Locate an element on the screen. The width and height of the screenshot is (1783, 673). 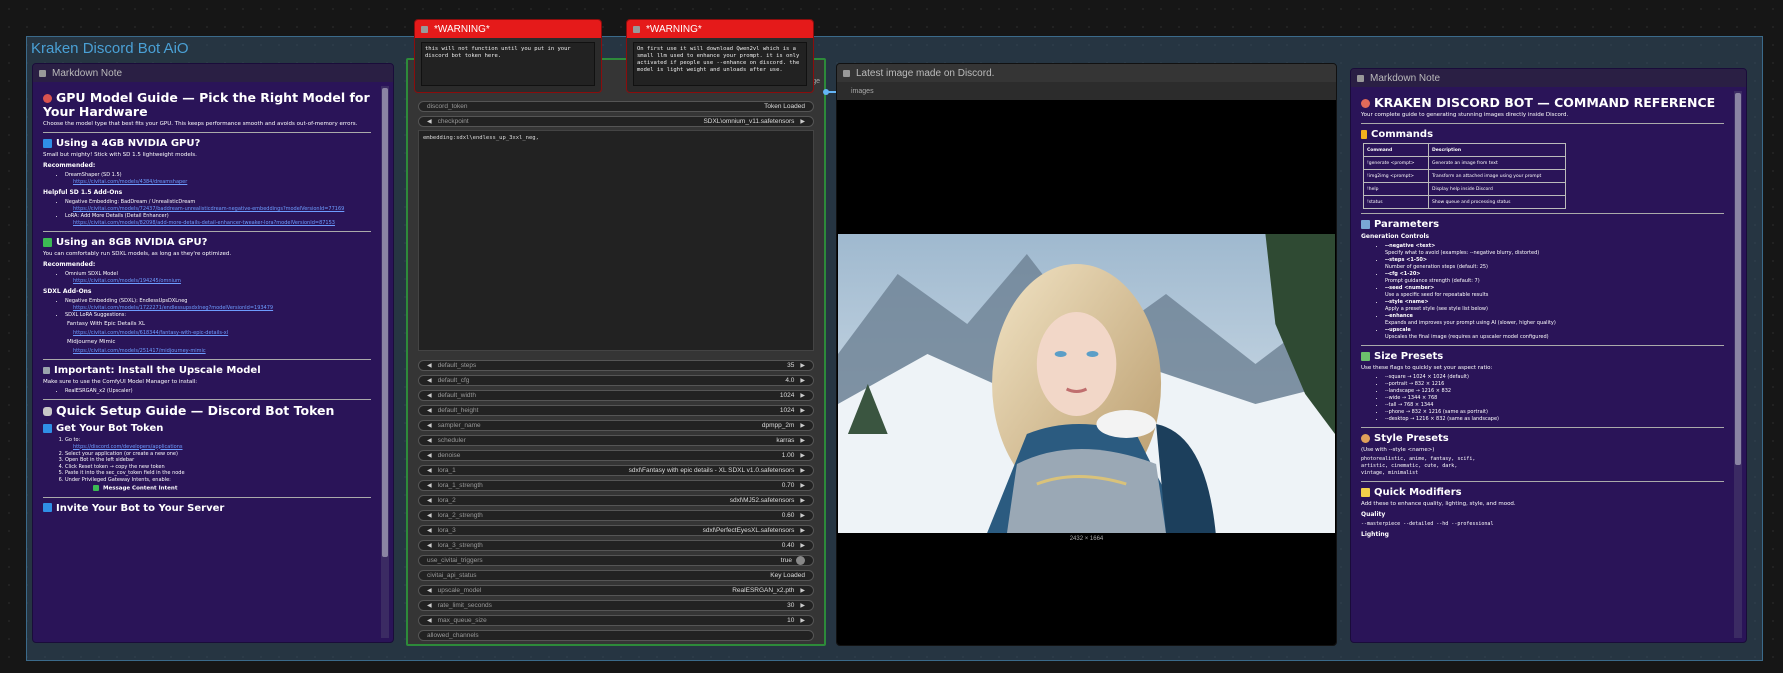
widget-scheduler: ◀ scheduler karras ▶ is located at coordinates (616, 440).